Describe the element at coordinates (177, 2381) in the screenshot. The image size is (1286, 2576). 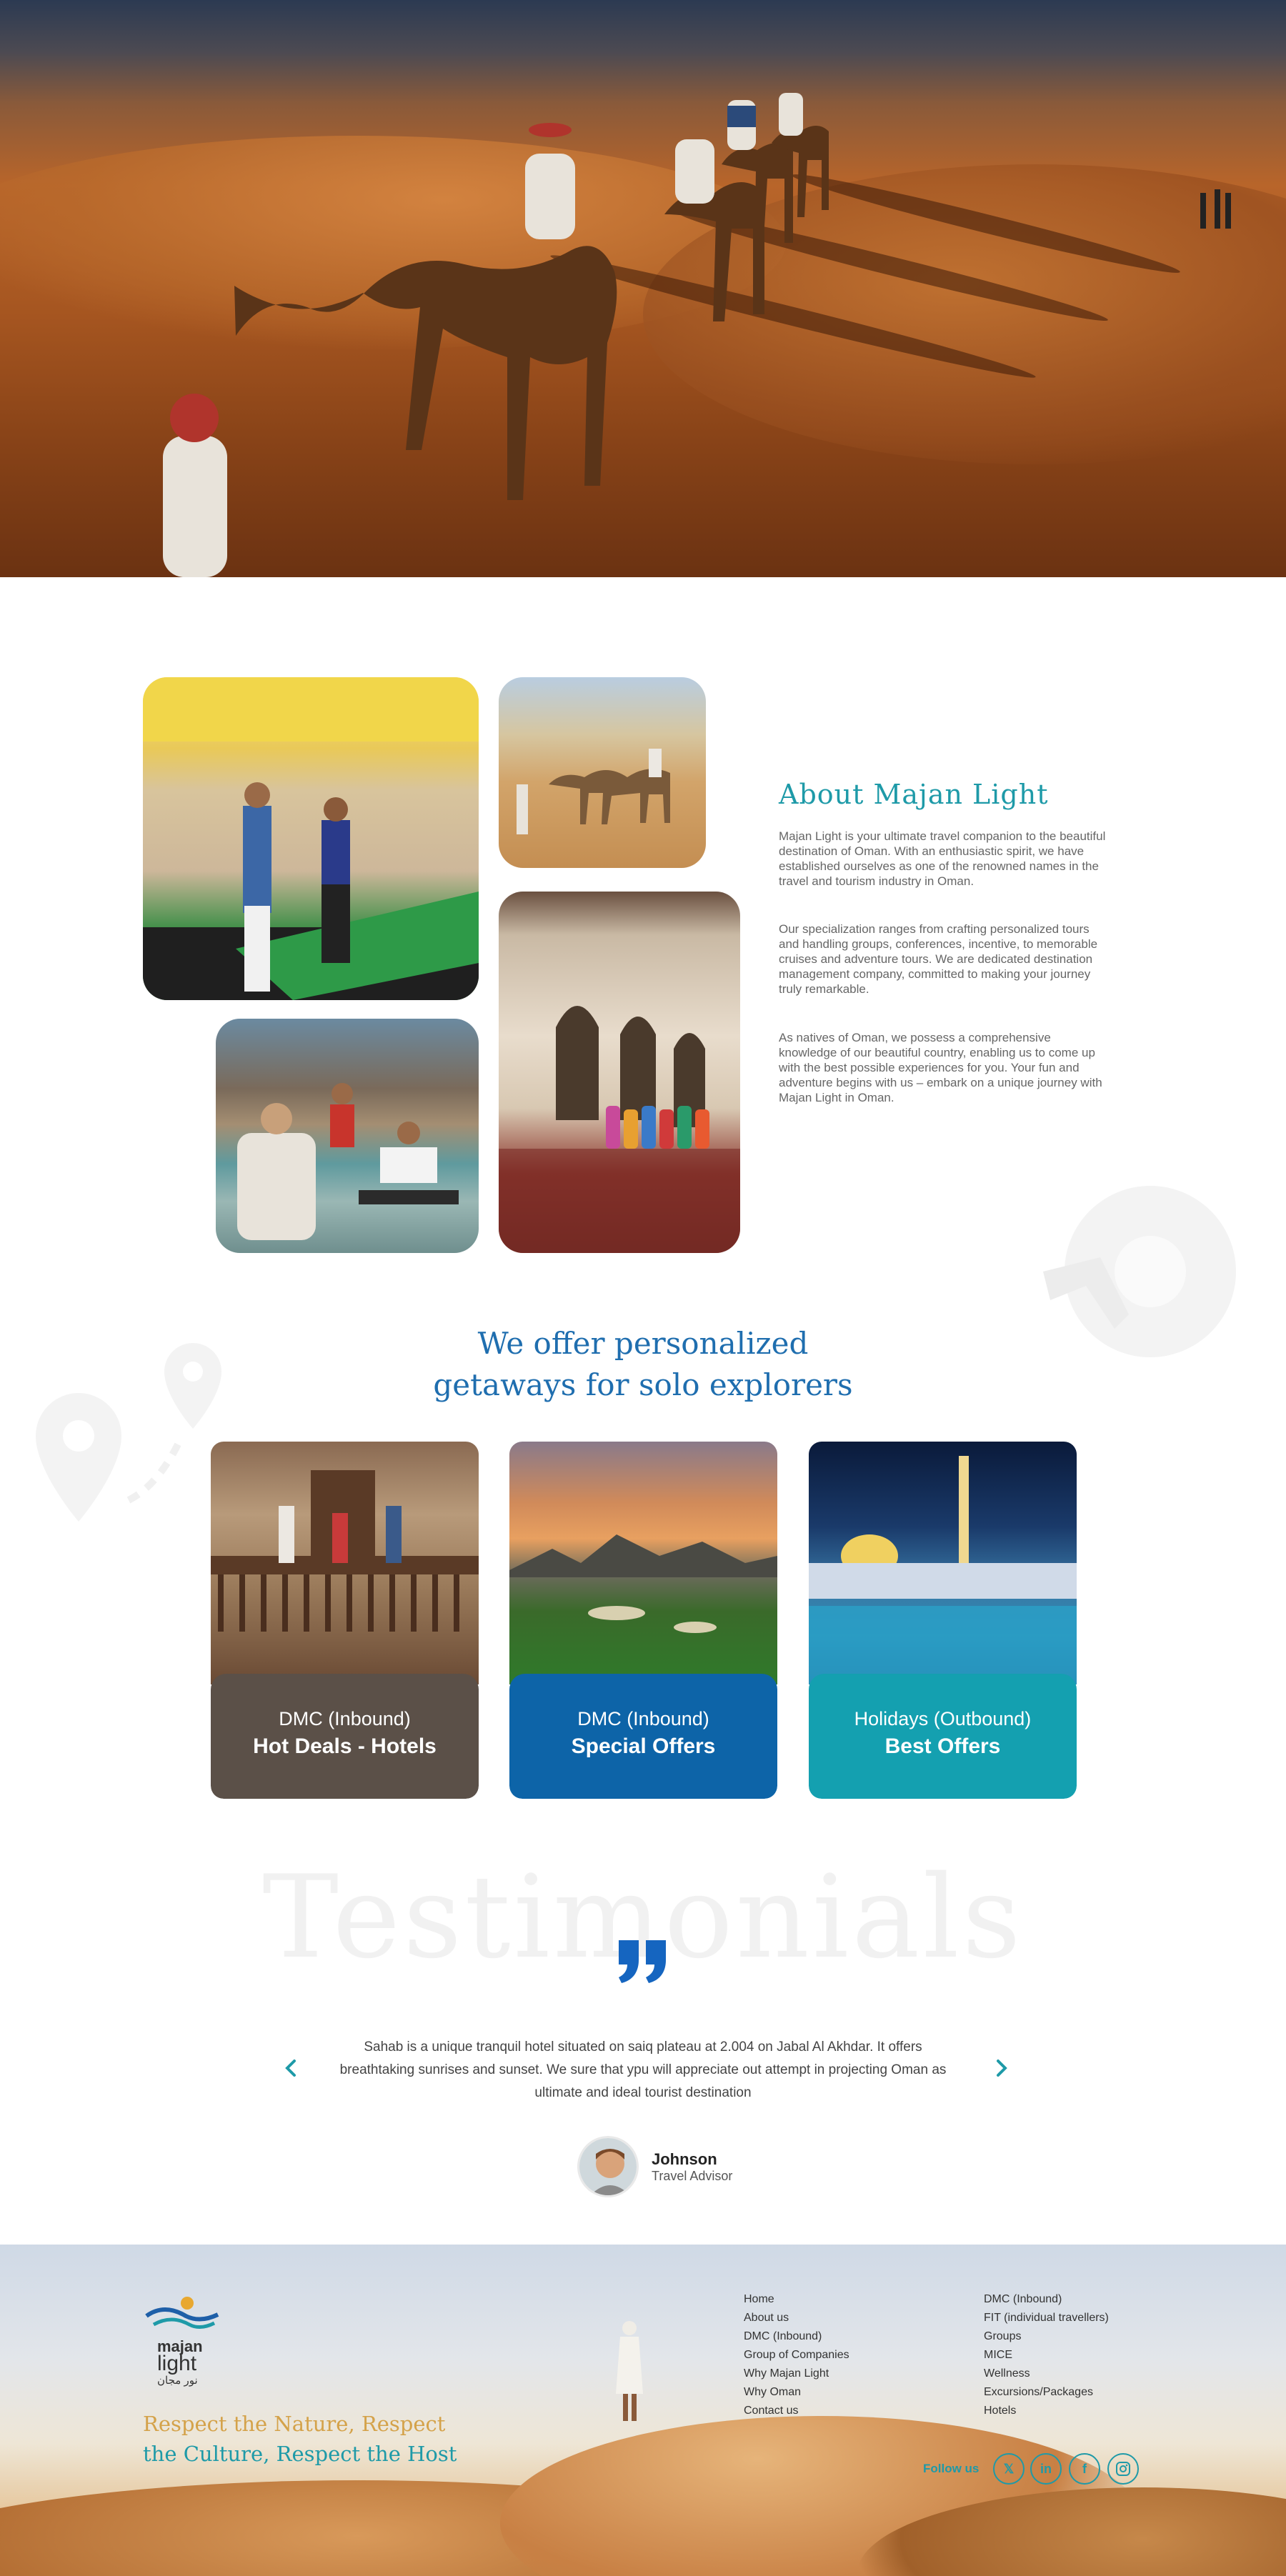
I see `logo-text-arabic: نور مجان` at that location.